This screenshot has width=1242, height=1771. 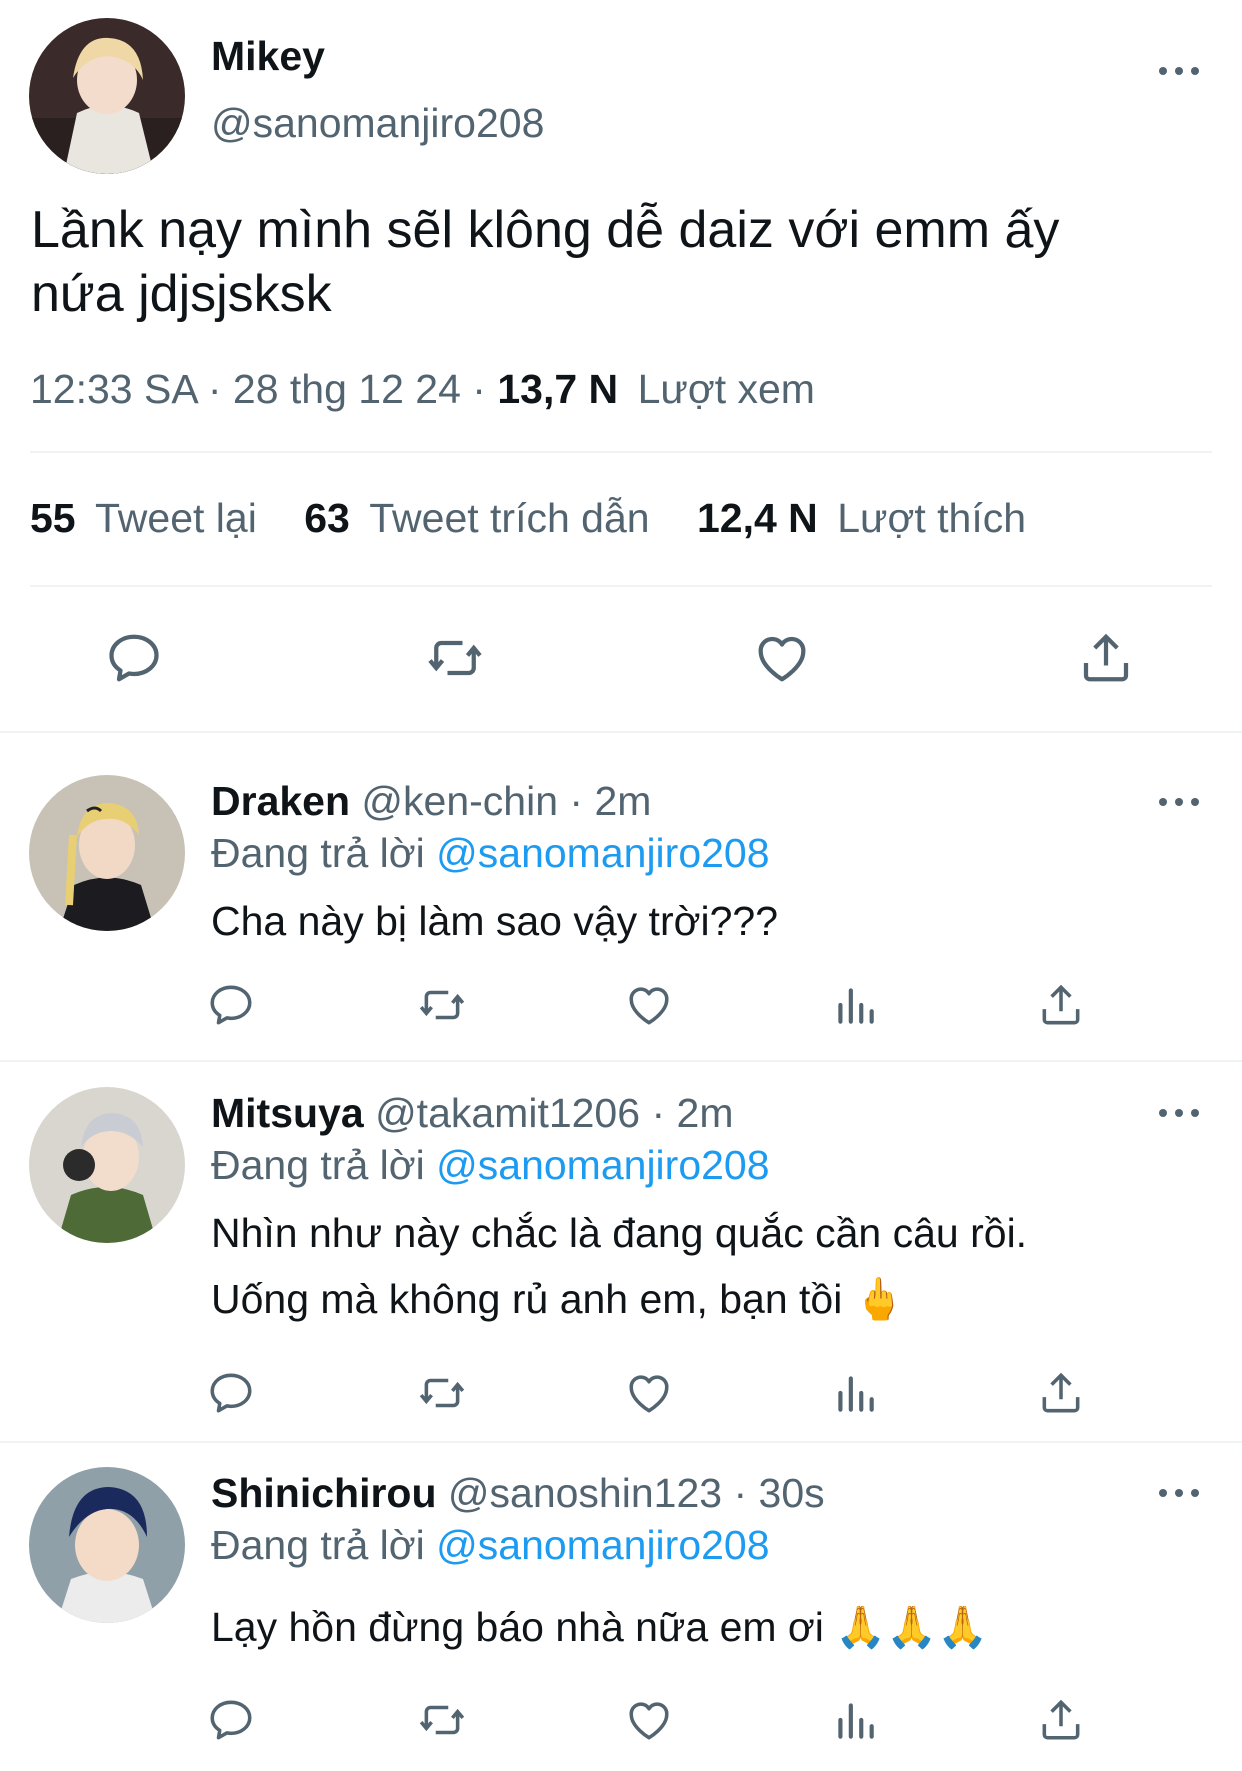 I want to click on quotes-stat: 63 Tweet trích dẫn, so click(x=482, y=518).